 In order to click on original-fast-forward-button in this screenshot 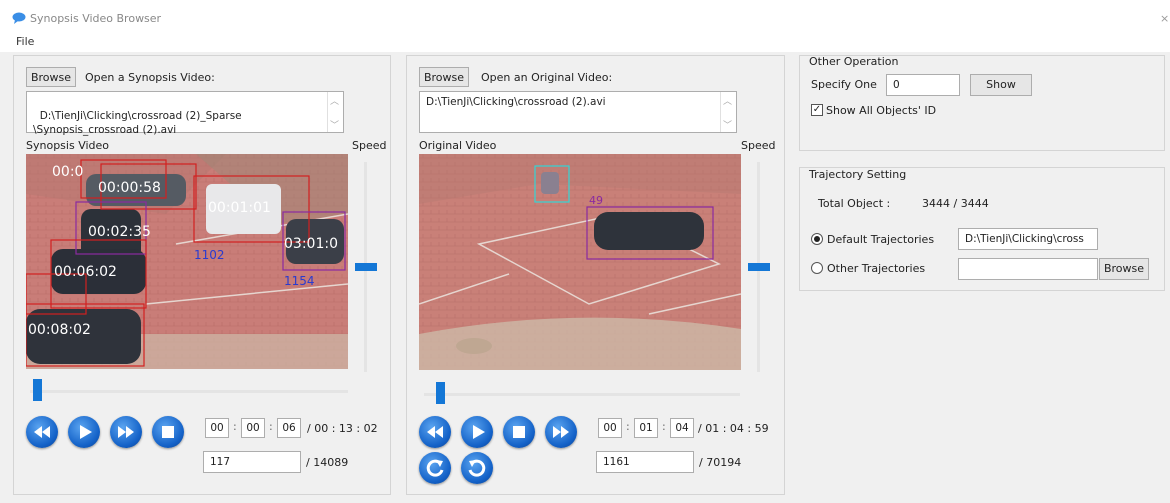, I will do `click(561, 432)`.